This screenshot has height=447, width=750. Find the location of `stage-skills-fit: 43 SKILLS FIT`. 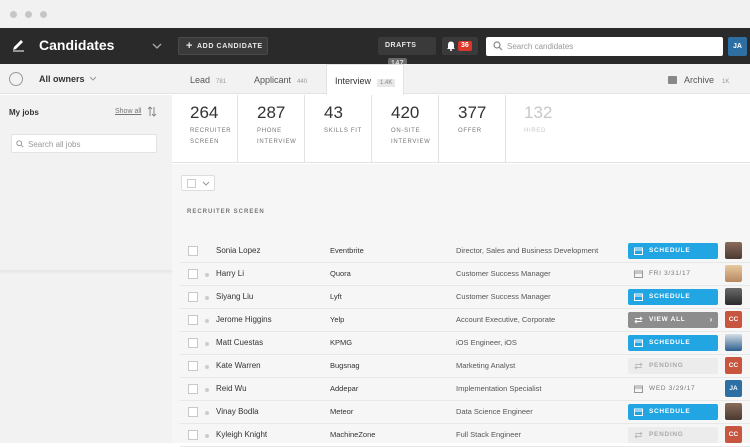

stage-skills-fit: 43 SKILLS FIT is located at coordinates (339, 129).